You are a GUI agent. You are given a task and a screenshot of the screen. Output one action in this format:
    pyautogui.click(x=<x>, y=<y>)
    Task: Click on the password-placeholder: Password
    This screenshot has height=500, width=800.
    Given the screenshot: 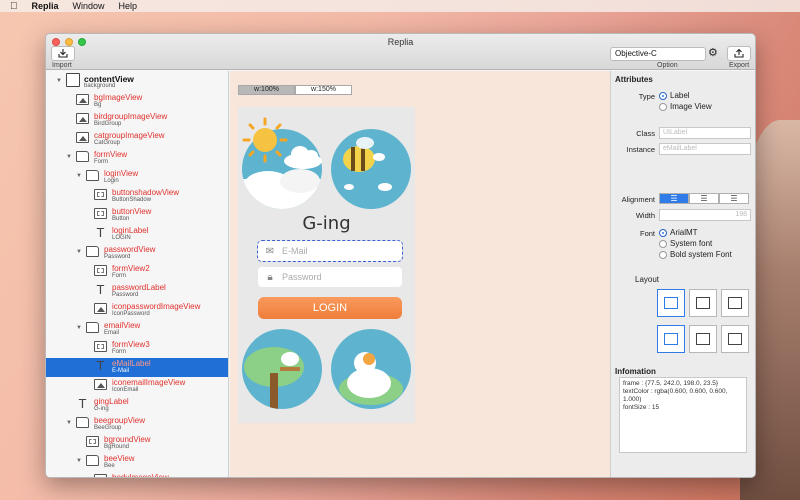 What is the action you would take?
    pyautogui.click(x=302, y=277)
    